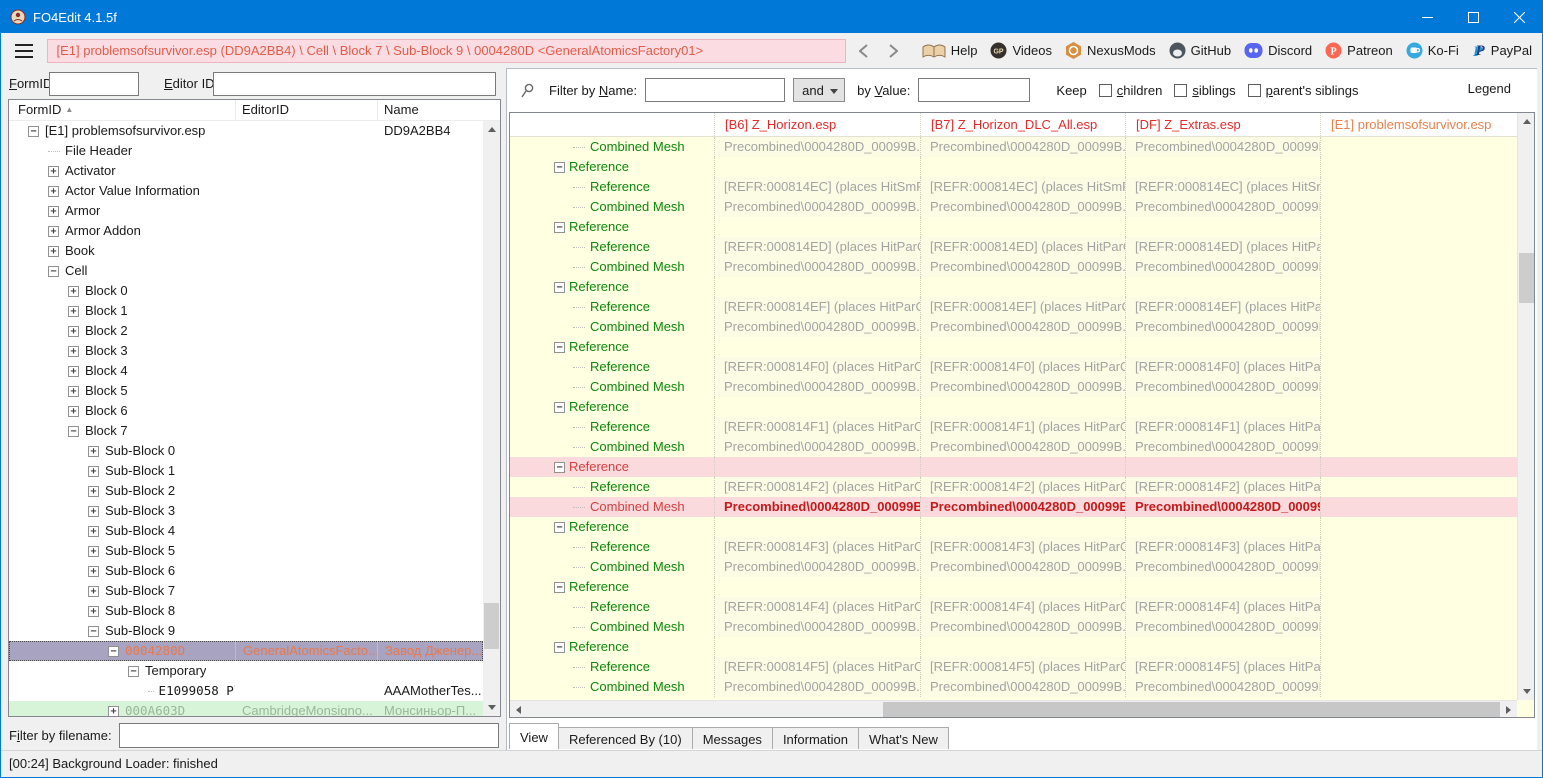 This screenshot has width=1543, height=778. I want to click on tree-vertical-scrollbar, so click(491, 418).